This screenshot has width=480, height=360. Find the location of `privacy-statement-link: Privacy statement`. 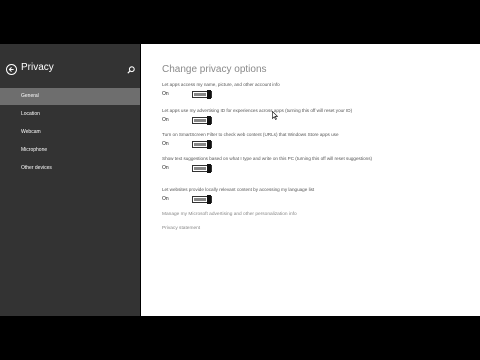

privacy-statement-link: Privacy statement is located at coordinates (181, 228).